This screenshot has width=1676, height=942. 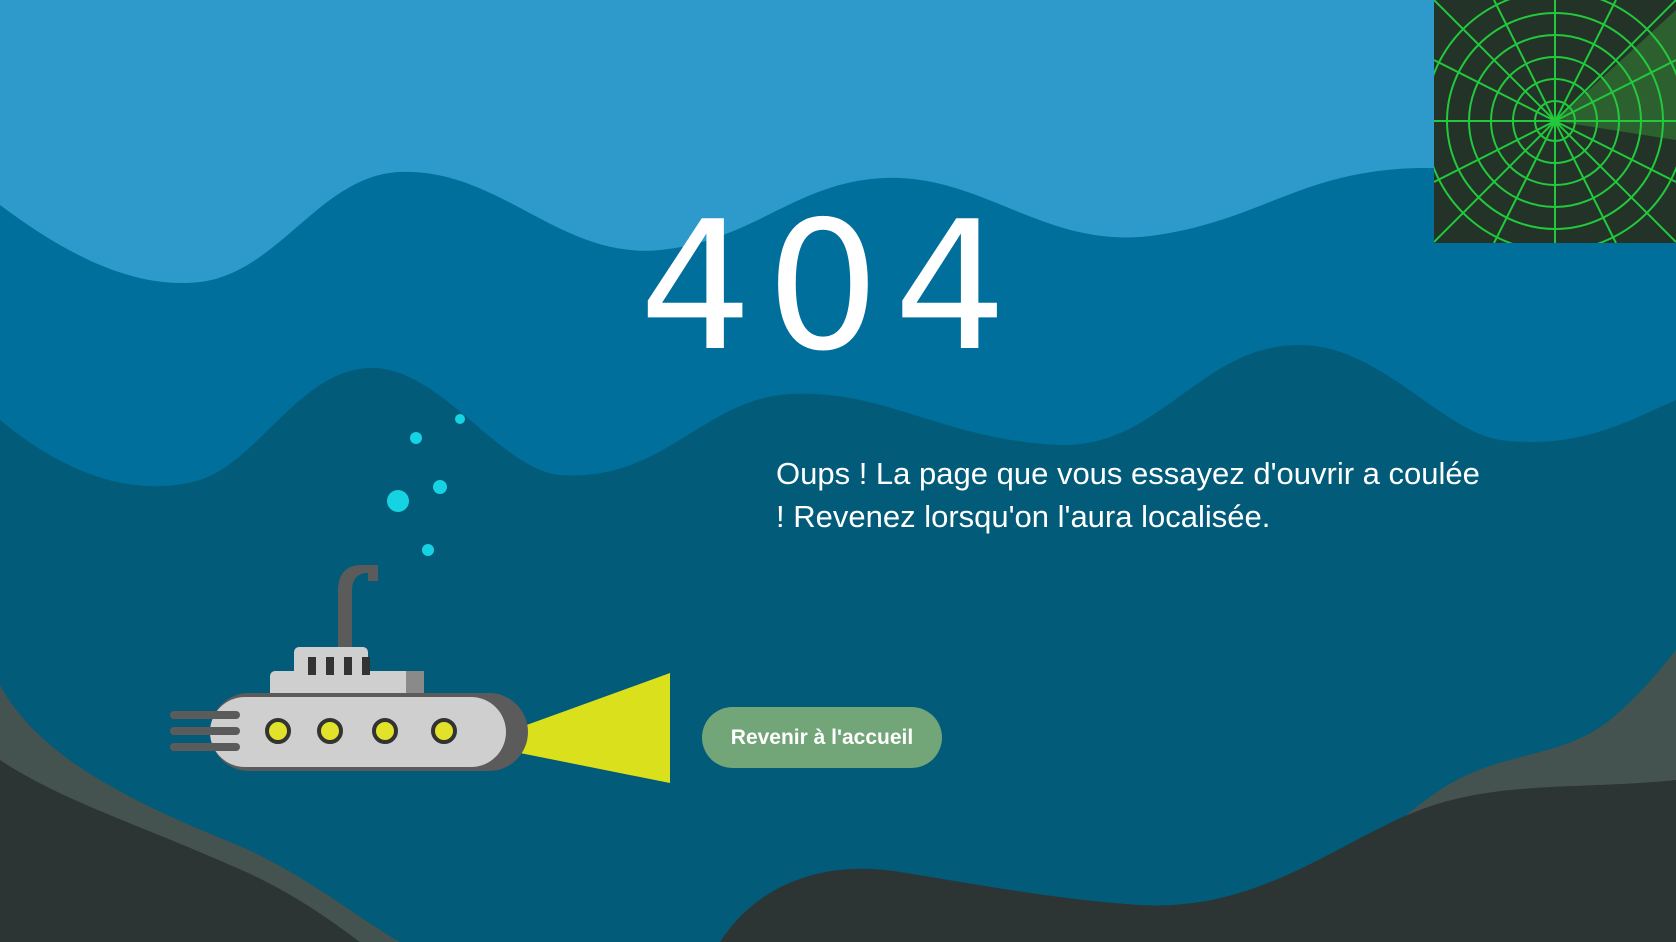 What do you see at coordinates (830, 286) in the screenshot?
I see `error-code: 404` at bounding box center [830, 286].